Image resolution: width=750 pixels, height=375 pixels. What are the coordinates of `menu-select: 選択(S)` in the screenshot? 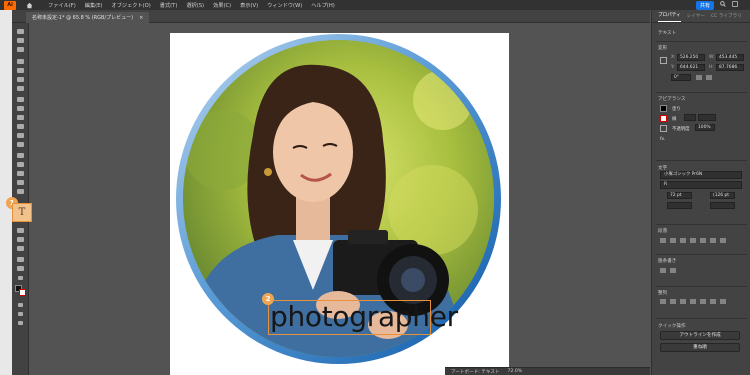 It's located at (195, 5).